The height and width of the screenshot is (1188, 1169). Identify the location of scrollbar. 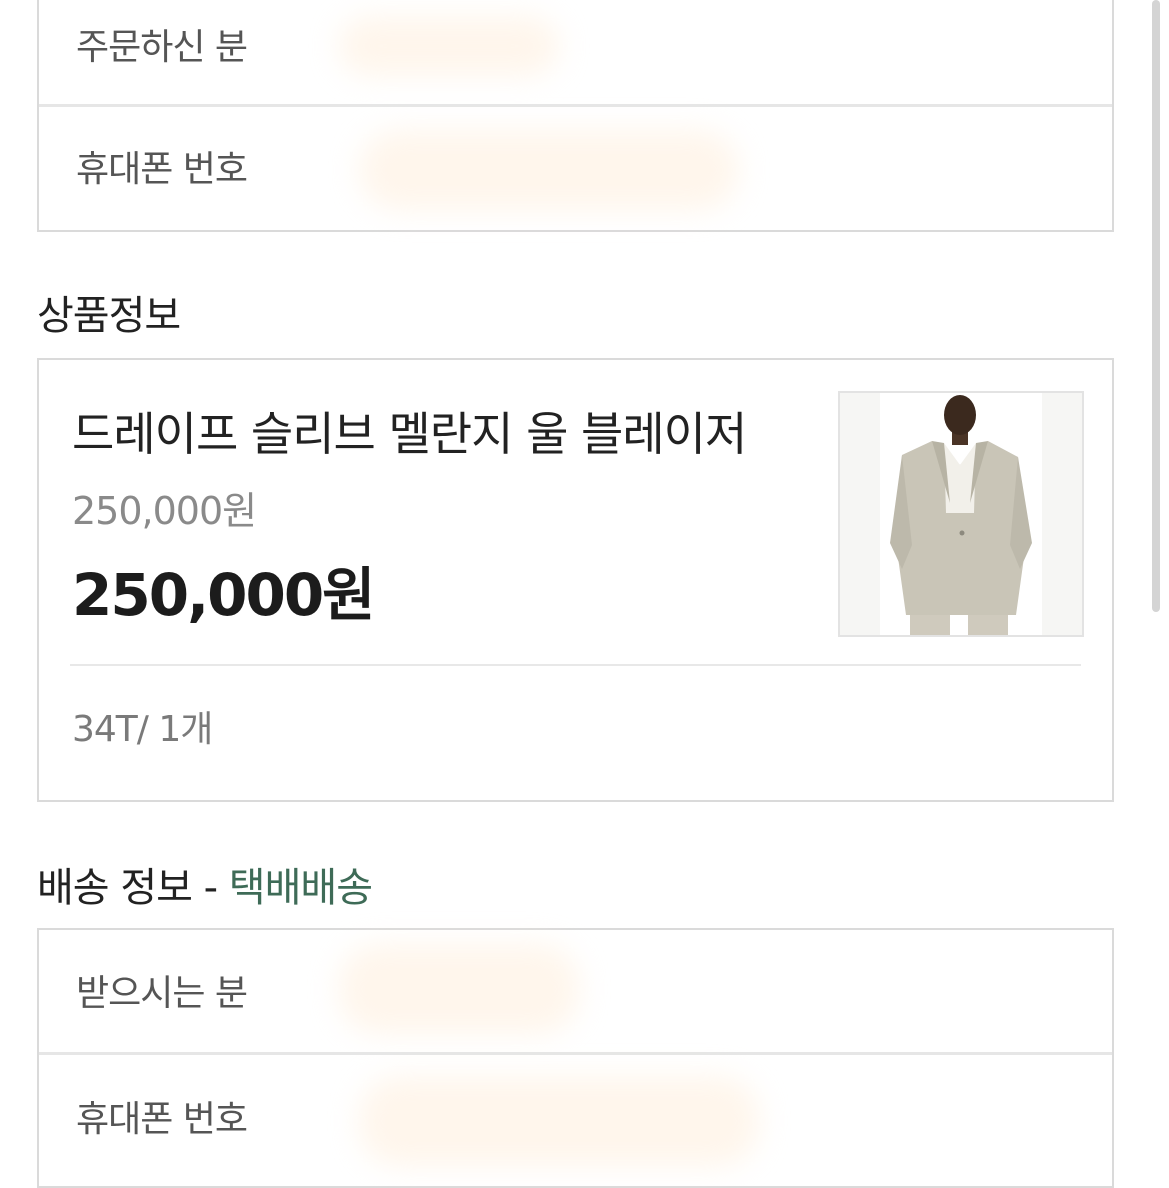
(1156, 306).